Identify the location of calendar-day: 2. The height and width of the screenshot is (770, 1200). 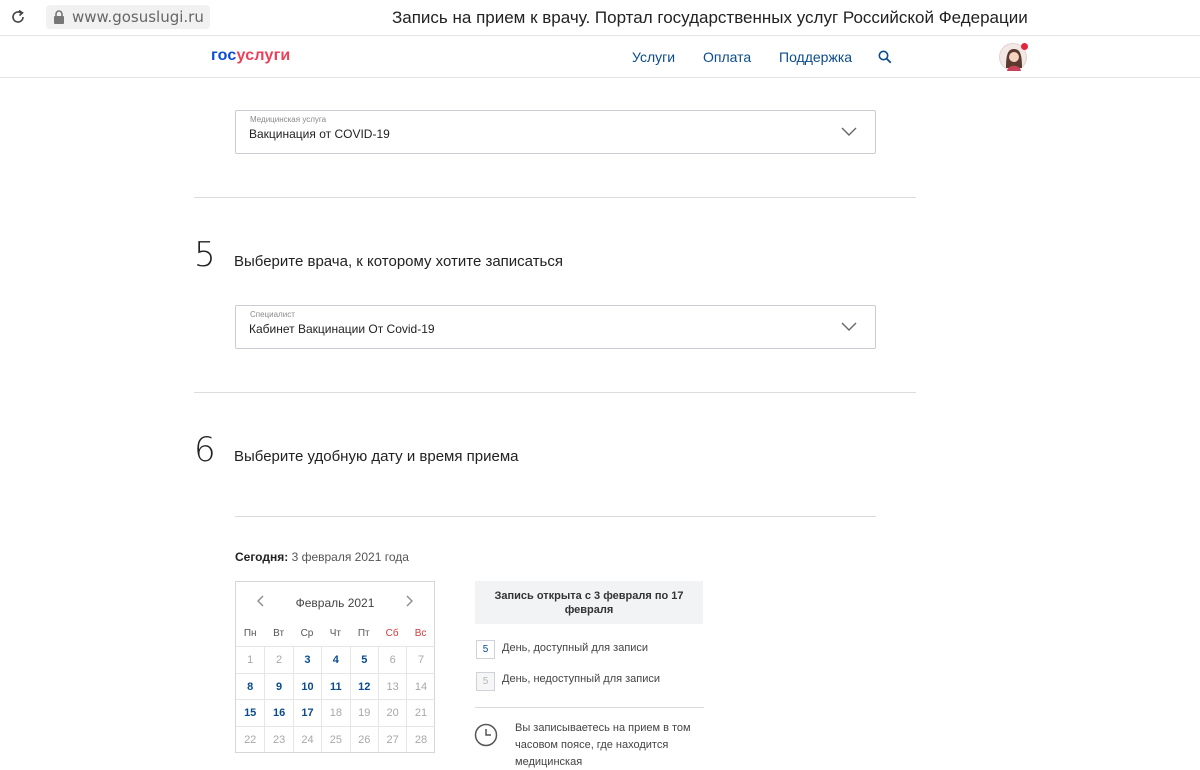
(278, 659).